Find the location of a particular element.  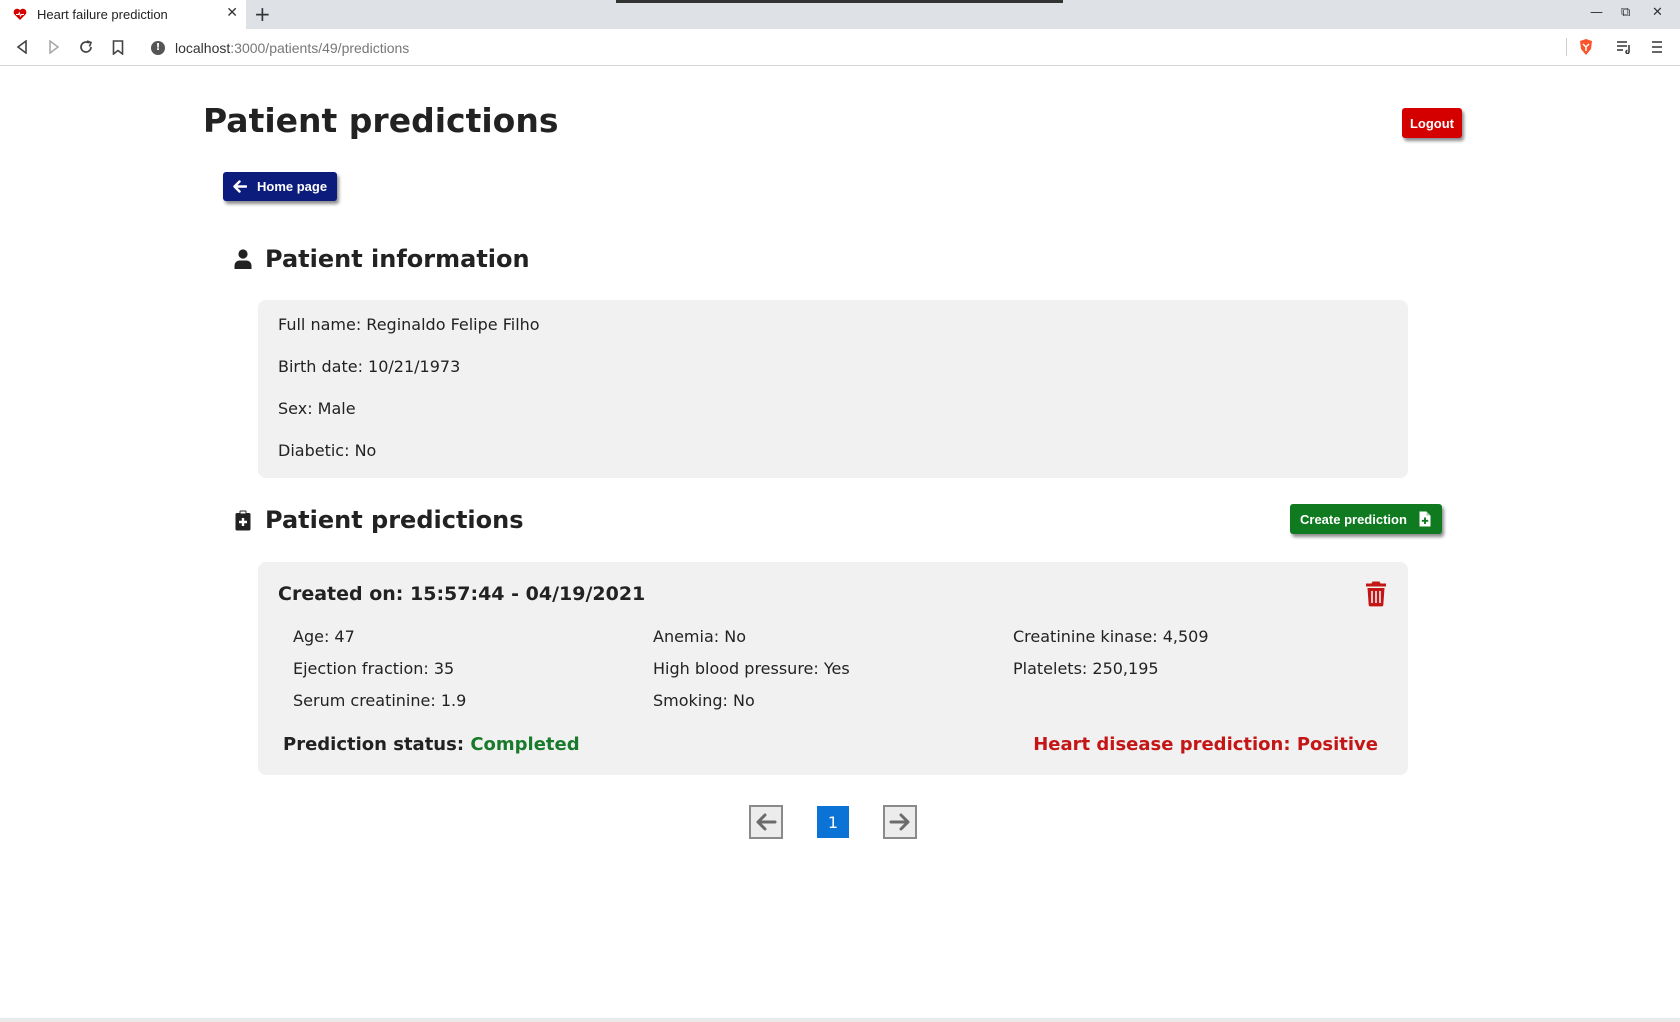

home-page-label: Home page is located at coordinates (292, 186).